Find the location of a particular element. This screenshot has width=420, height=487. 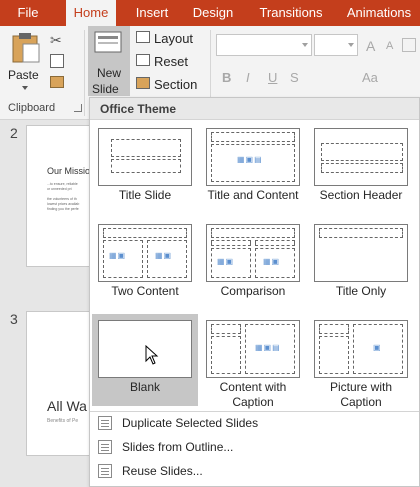

layout-title-only: Title Only is located at coordinates (361, 266).